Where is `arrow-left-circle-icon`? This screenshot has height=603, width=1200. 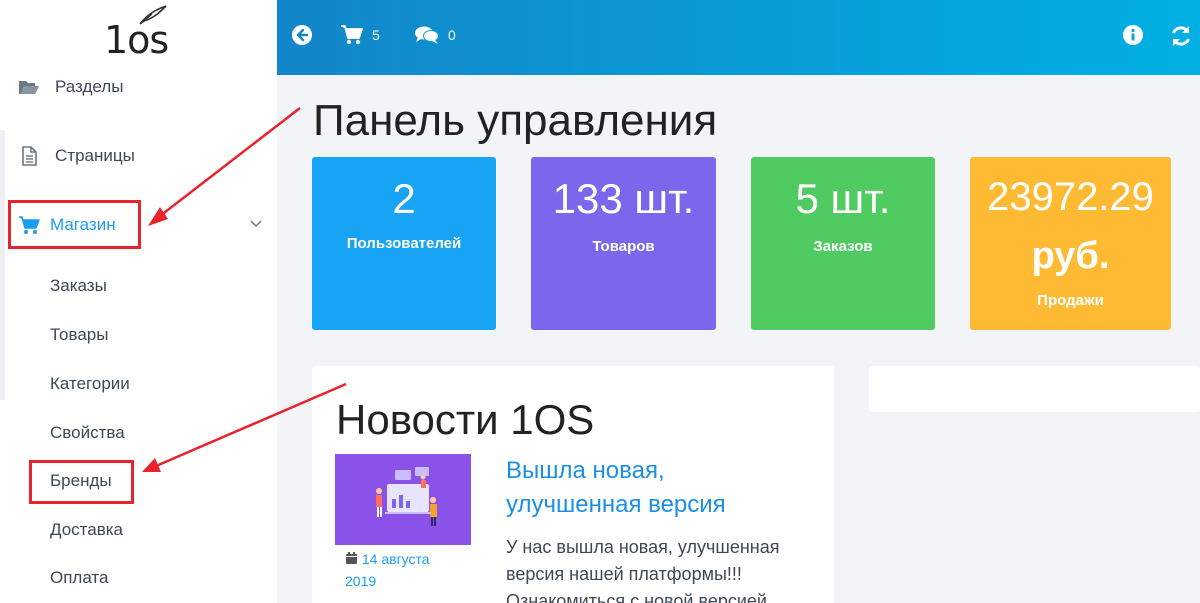 arrow-left-circle-icon is located at coordinates (302, 35).